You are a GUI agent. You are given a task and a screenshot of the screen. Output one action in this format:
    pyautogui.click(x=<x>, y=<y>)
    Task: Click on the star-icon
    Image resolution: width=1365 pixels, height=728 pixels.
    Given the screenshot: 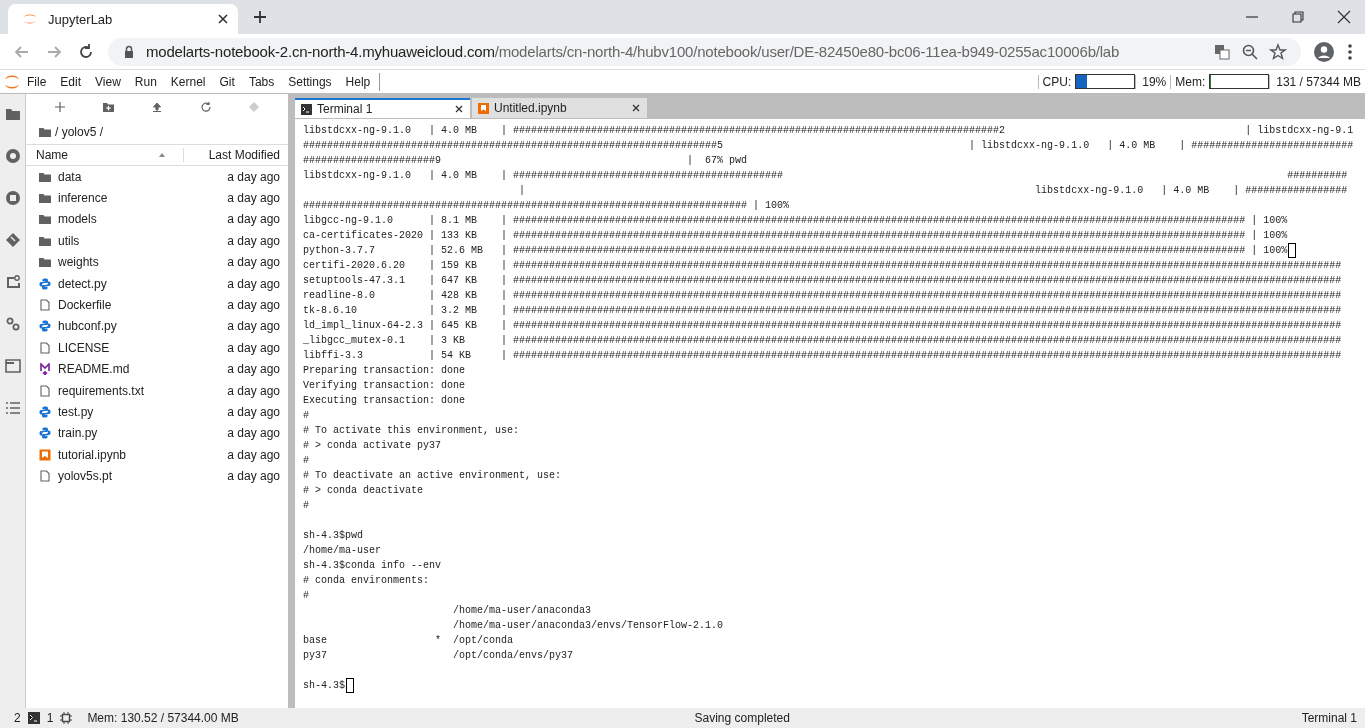 What is the action you would take?
    pyautogui.click(x=1278, y=51)
    